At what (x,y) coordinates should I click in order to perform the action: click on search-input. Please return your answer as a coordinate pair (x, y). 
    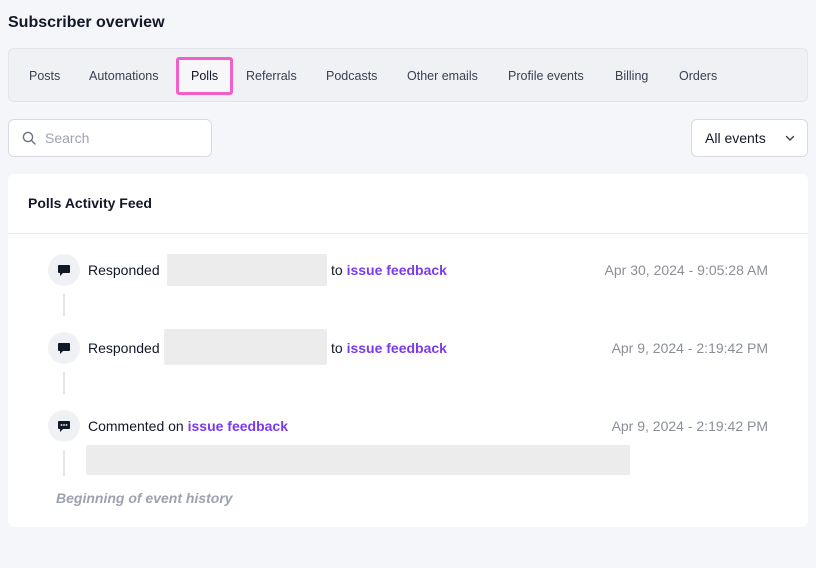
    Looking at the image, I should click on (125, 138).